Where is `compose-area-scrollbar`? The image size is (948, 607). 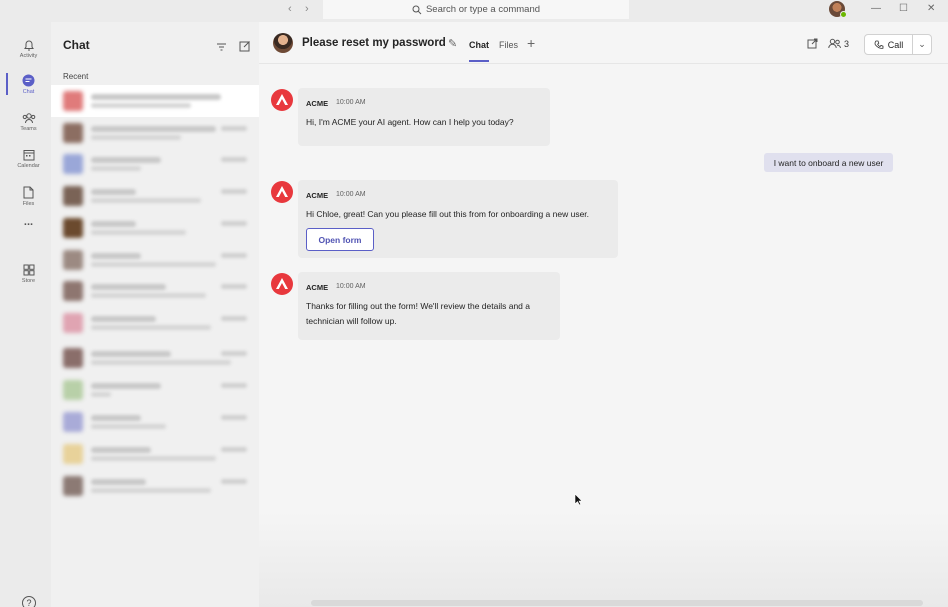 compose-area-scrollbar is located at coordinates (617, 603).